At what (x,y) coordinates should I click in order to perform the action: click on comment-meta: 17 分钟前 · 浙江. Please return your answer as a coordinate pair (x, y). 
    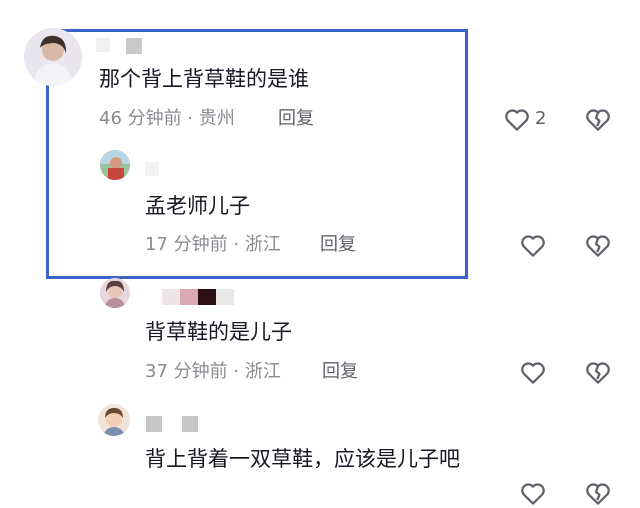
    Looking at the image, I should click on (213, 245).